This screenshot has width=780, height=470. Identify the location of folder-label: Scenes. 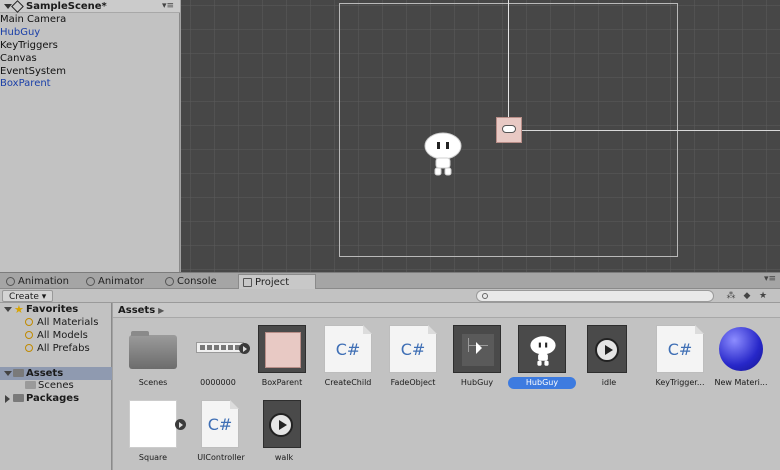
(56, 385).